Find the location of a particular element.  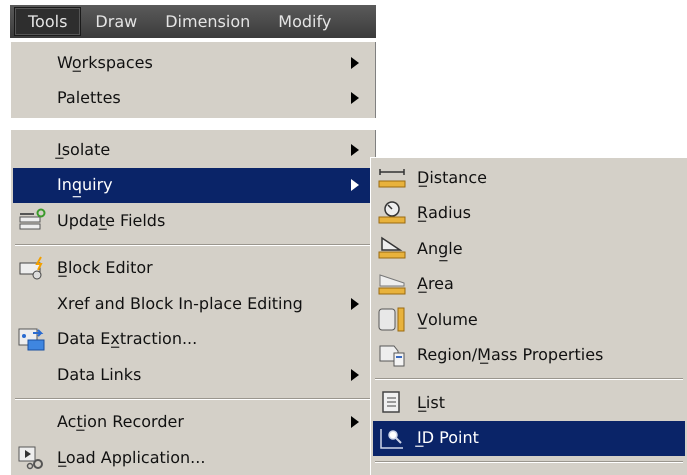

circle-ruler-icon is located at coordinates (392, 213).